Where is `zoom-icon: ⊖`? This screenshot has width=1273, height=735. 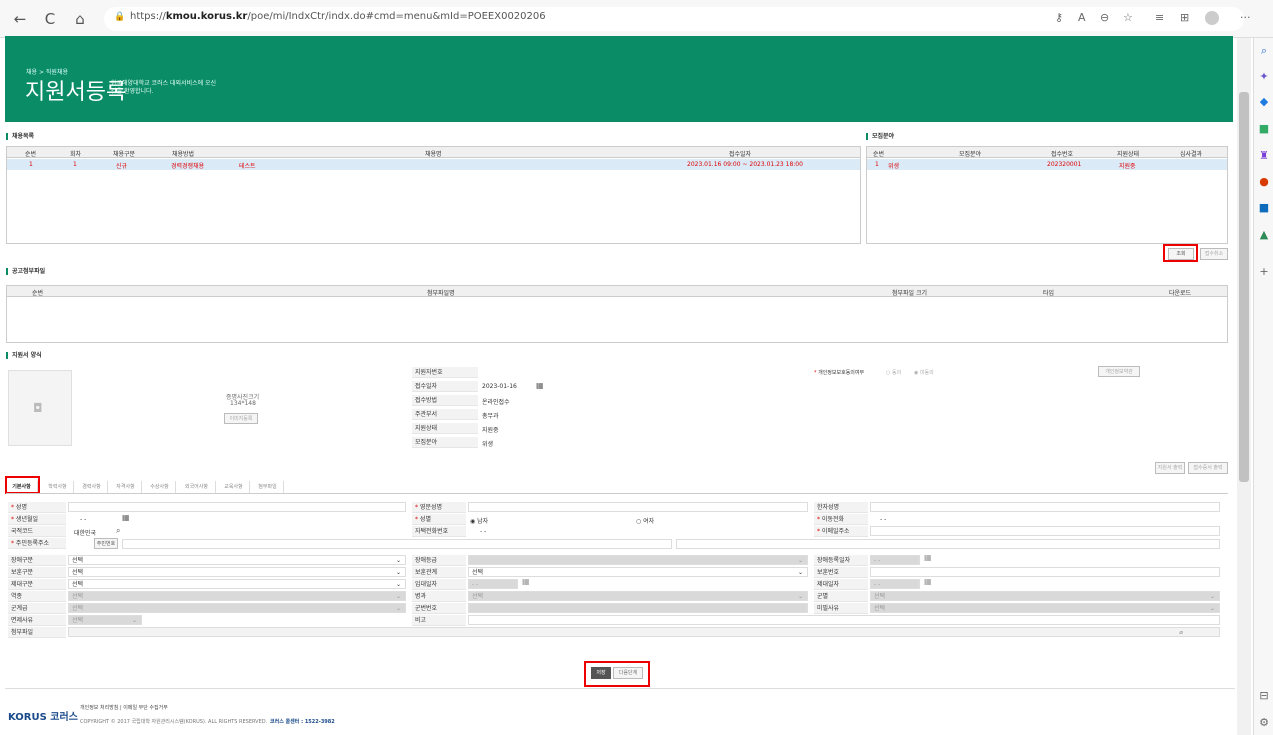
zoom-icon: ⊖ is located at coordinates (1104, 17).